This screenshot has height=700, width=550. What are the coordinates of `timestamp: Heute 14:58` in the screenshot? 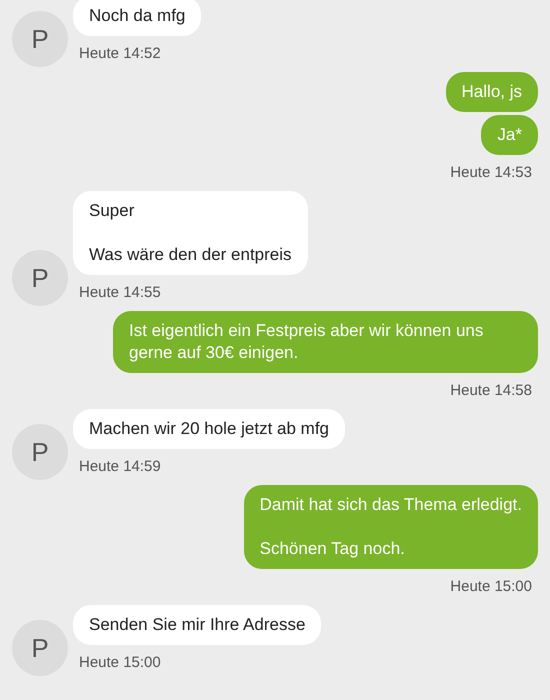 It's located at (491, 391).